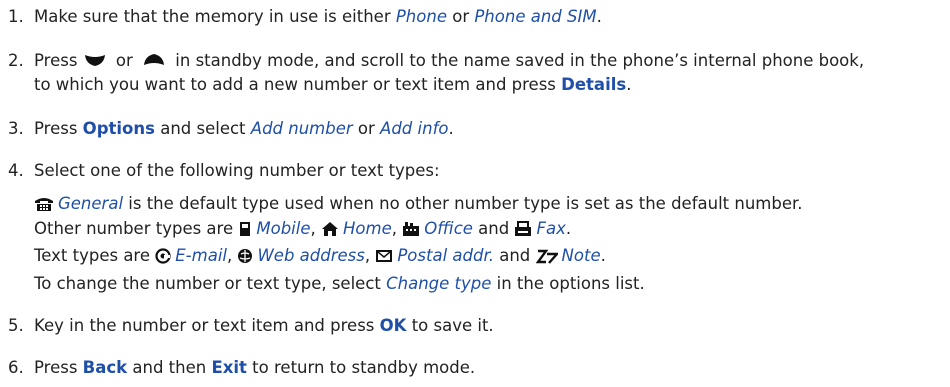  I want to click on note-icon, so click(546, 256).